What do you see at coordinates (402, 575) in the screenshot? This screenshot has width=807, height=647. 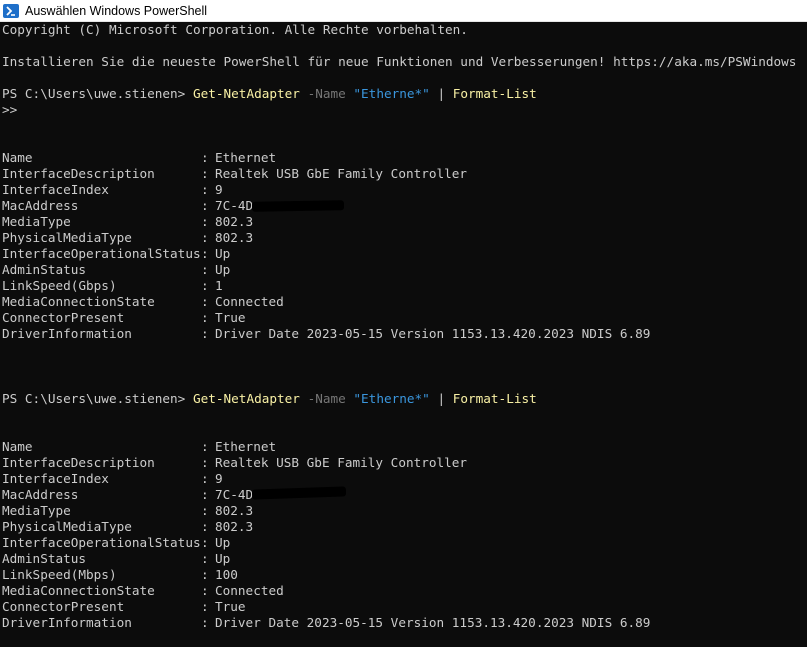 I see `property-row: LinkSpeed(Mbps):100` at bounding box center [402, 575].